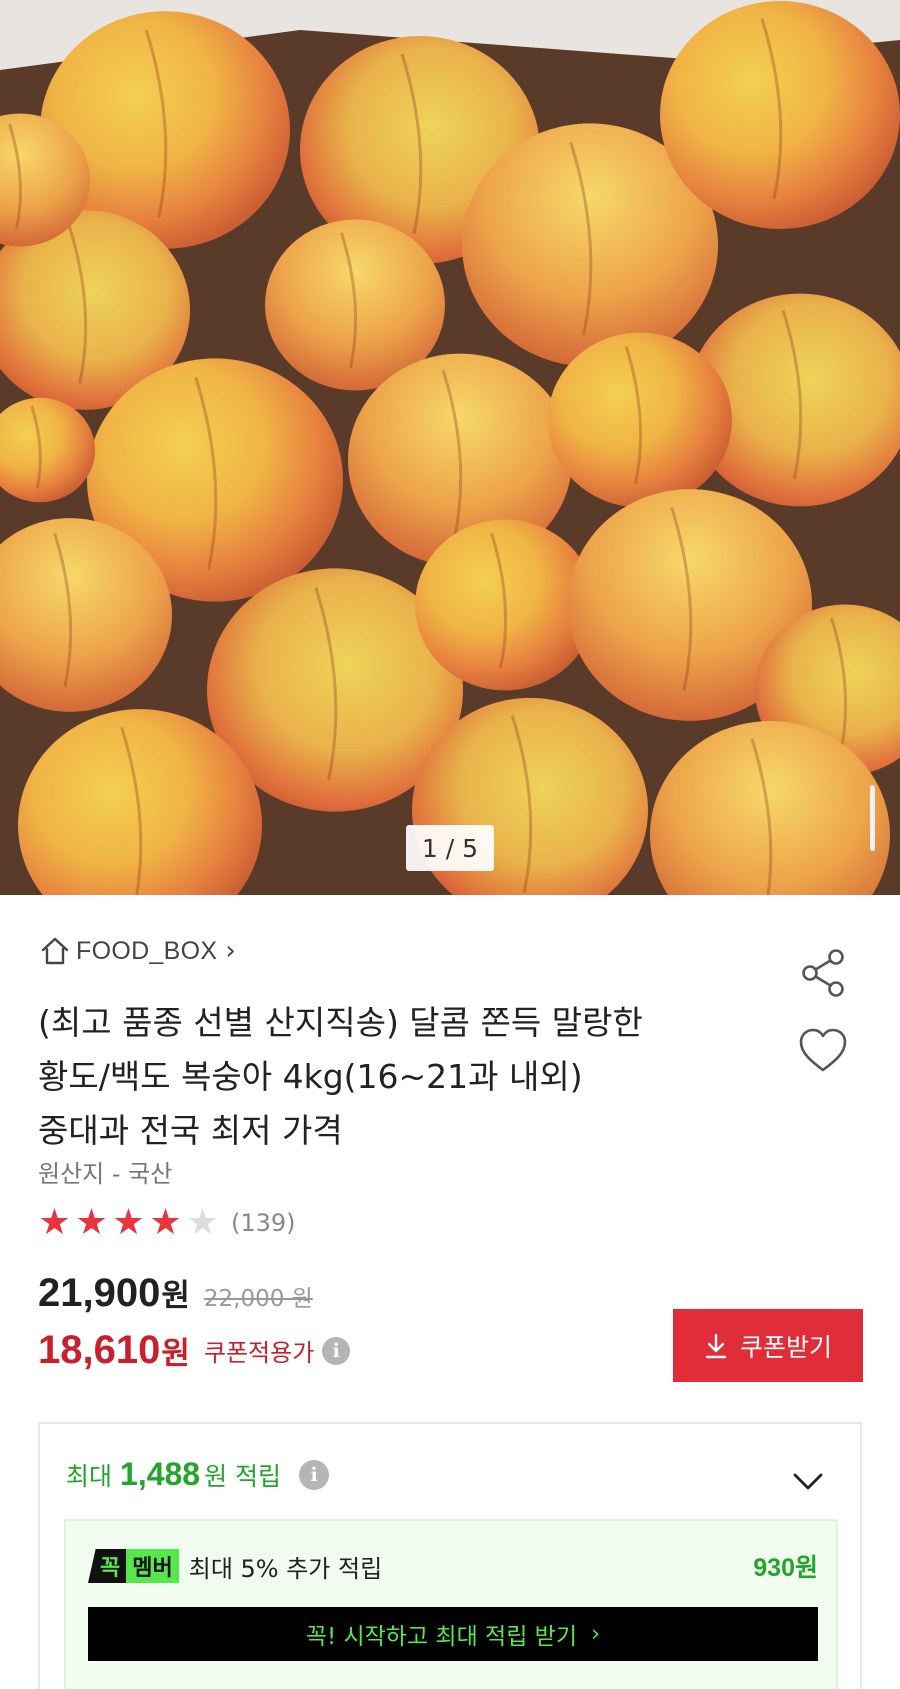  I want to click on rating: ★ ★ ★ ★ ★ (139), so click(166, 1222).